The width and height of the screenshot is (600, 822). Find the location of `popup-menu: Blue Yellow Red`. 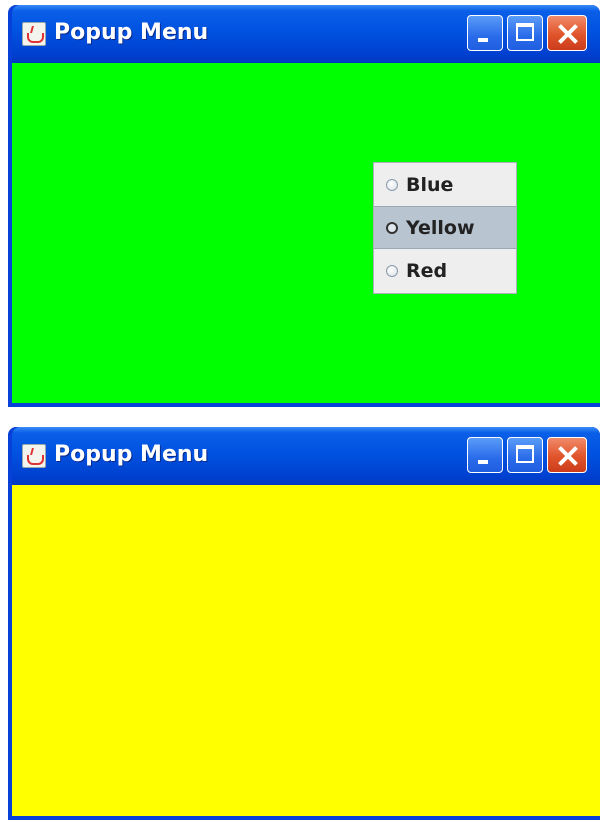

popup-menu: Blue Yellow Red is located at coordinates (445, 228).